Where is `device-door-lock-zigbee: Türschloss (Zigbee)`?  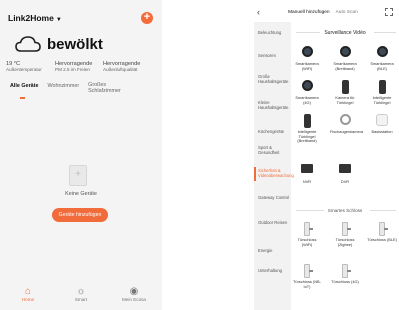
device-door-lock-zigbee: Türschloss (Zigbee) is located at coordinates (345, 234).